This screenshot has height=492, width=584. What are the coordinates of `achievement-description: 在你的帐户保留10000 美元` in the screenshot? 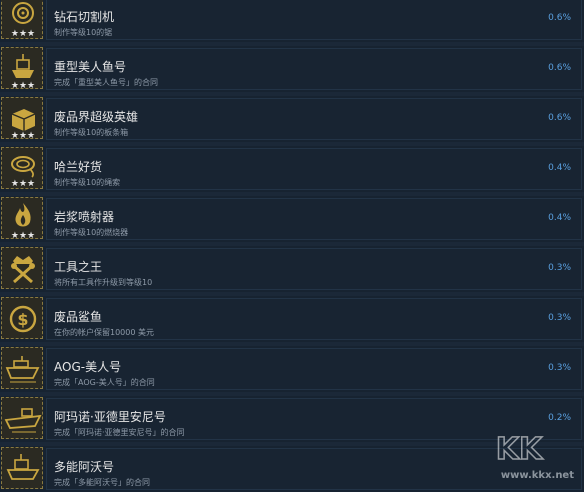 It's located at (104, 332).